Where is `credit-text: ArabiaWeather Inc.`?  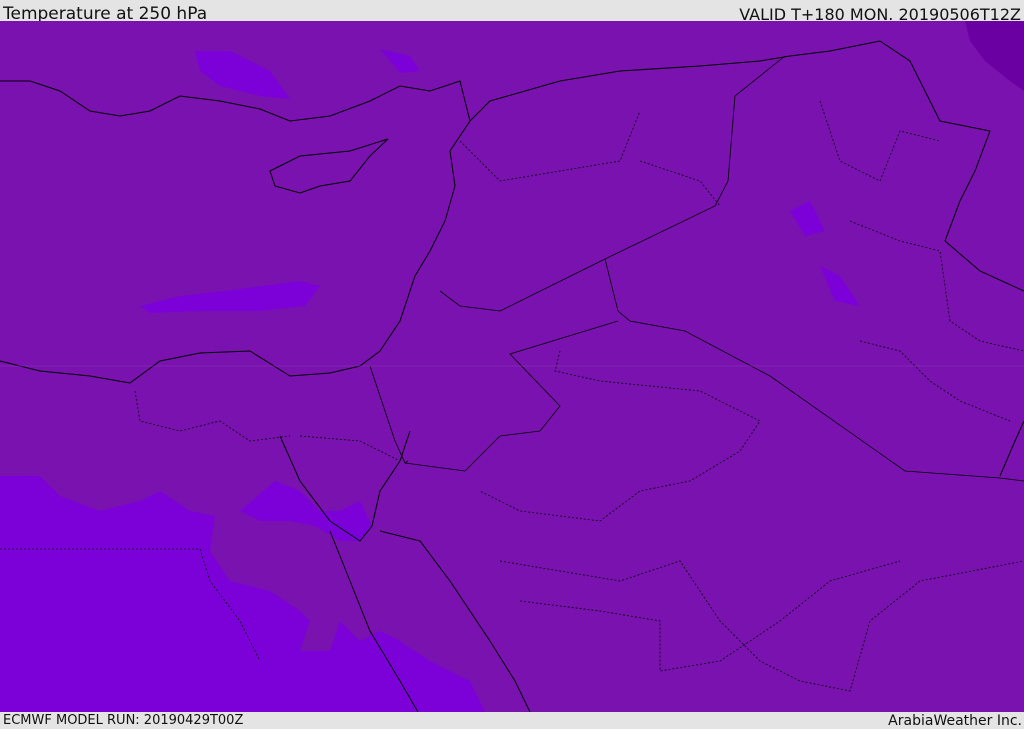
credit-text: ArabiaWeather Inc. is located at coordinates (955, 721).